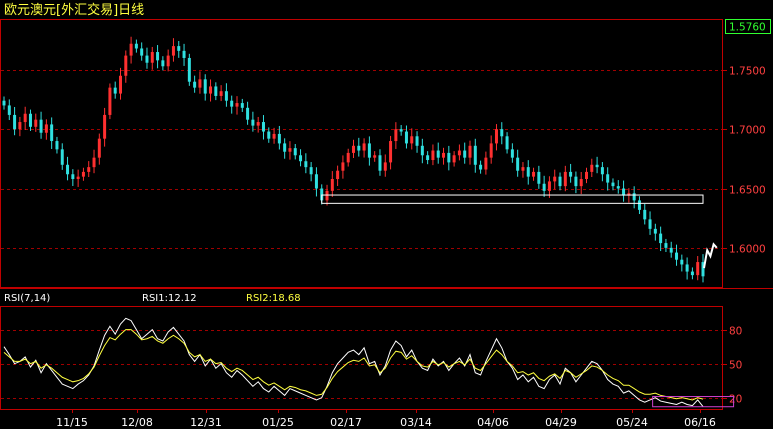  What do you see at coordinates (27, 298) in the screenshot?
I see `rsi-panel-label: RSI(7,14)` at bounding box center [27, 298].